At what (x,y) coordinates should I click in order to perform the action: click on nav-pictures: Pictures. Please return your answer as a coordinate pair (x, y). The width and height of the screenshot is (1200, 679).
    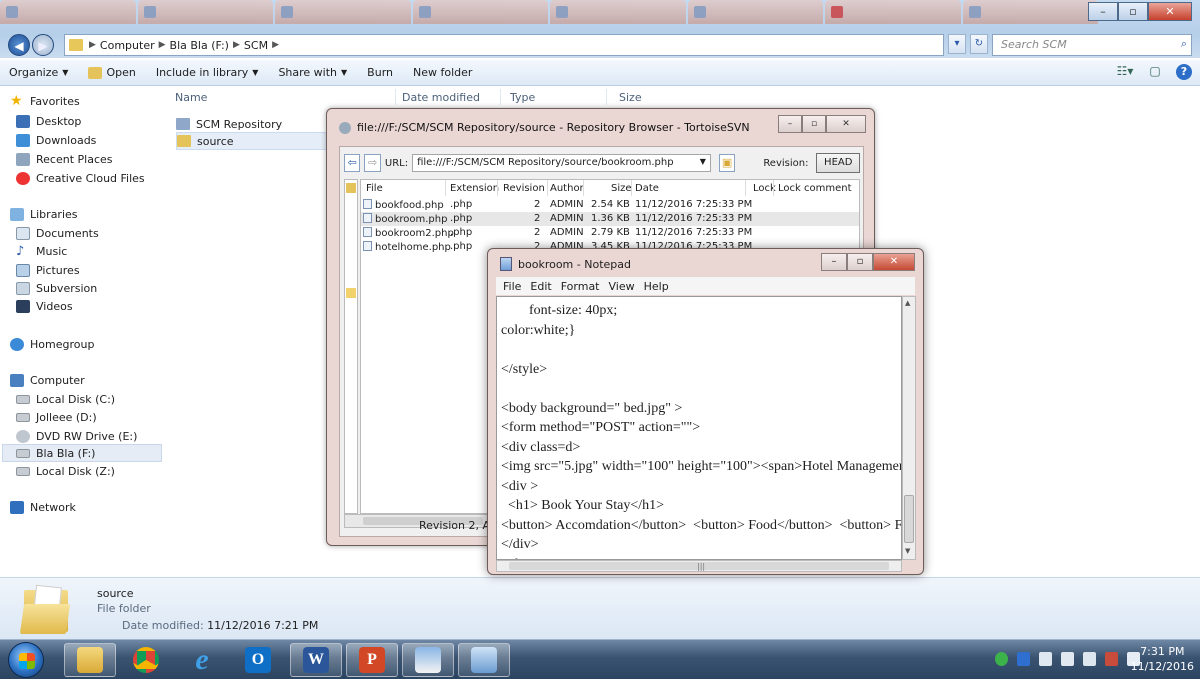
    Looking at the image, I should click on (48, 270).